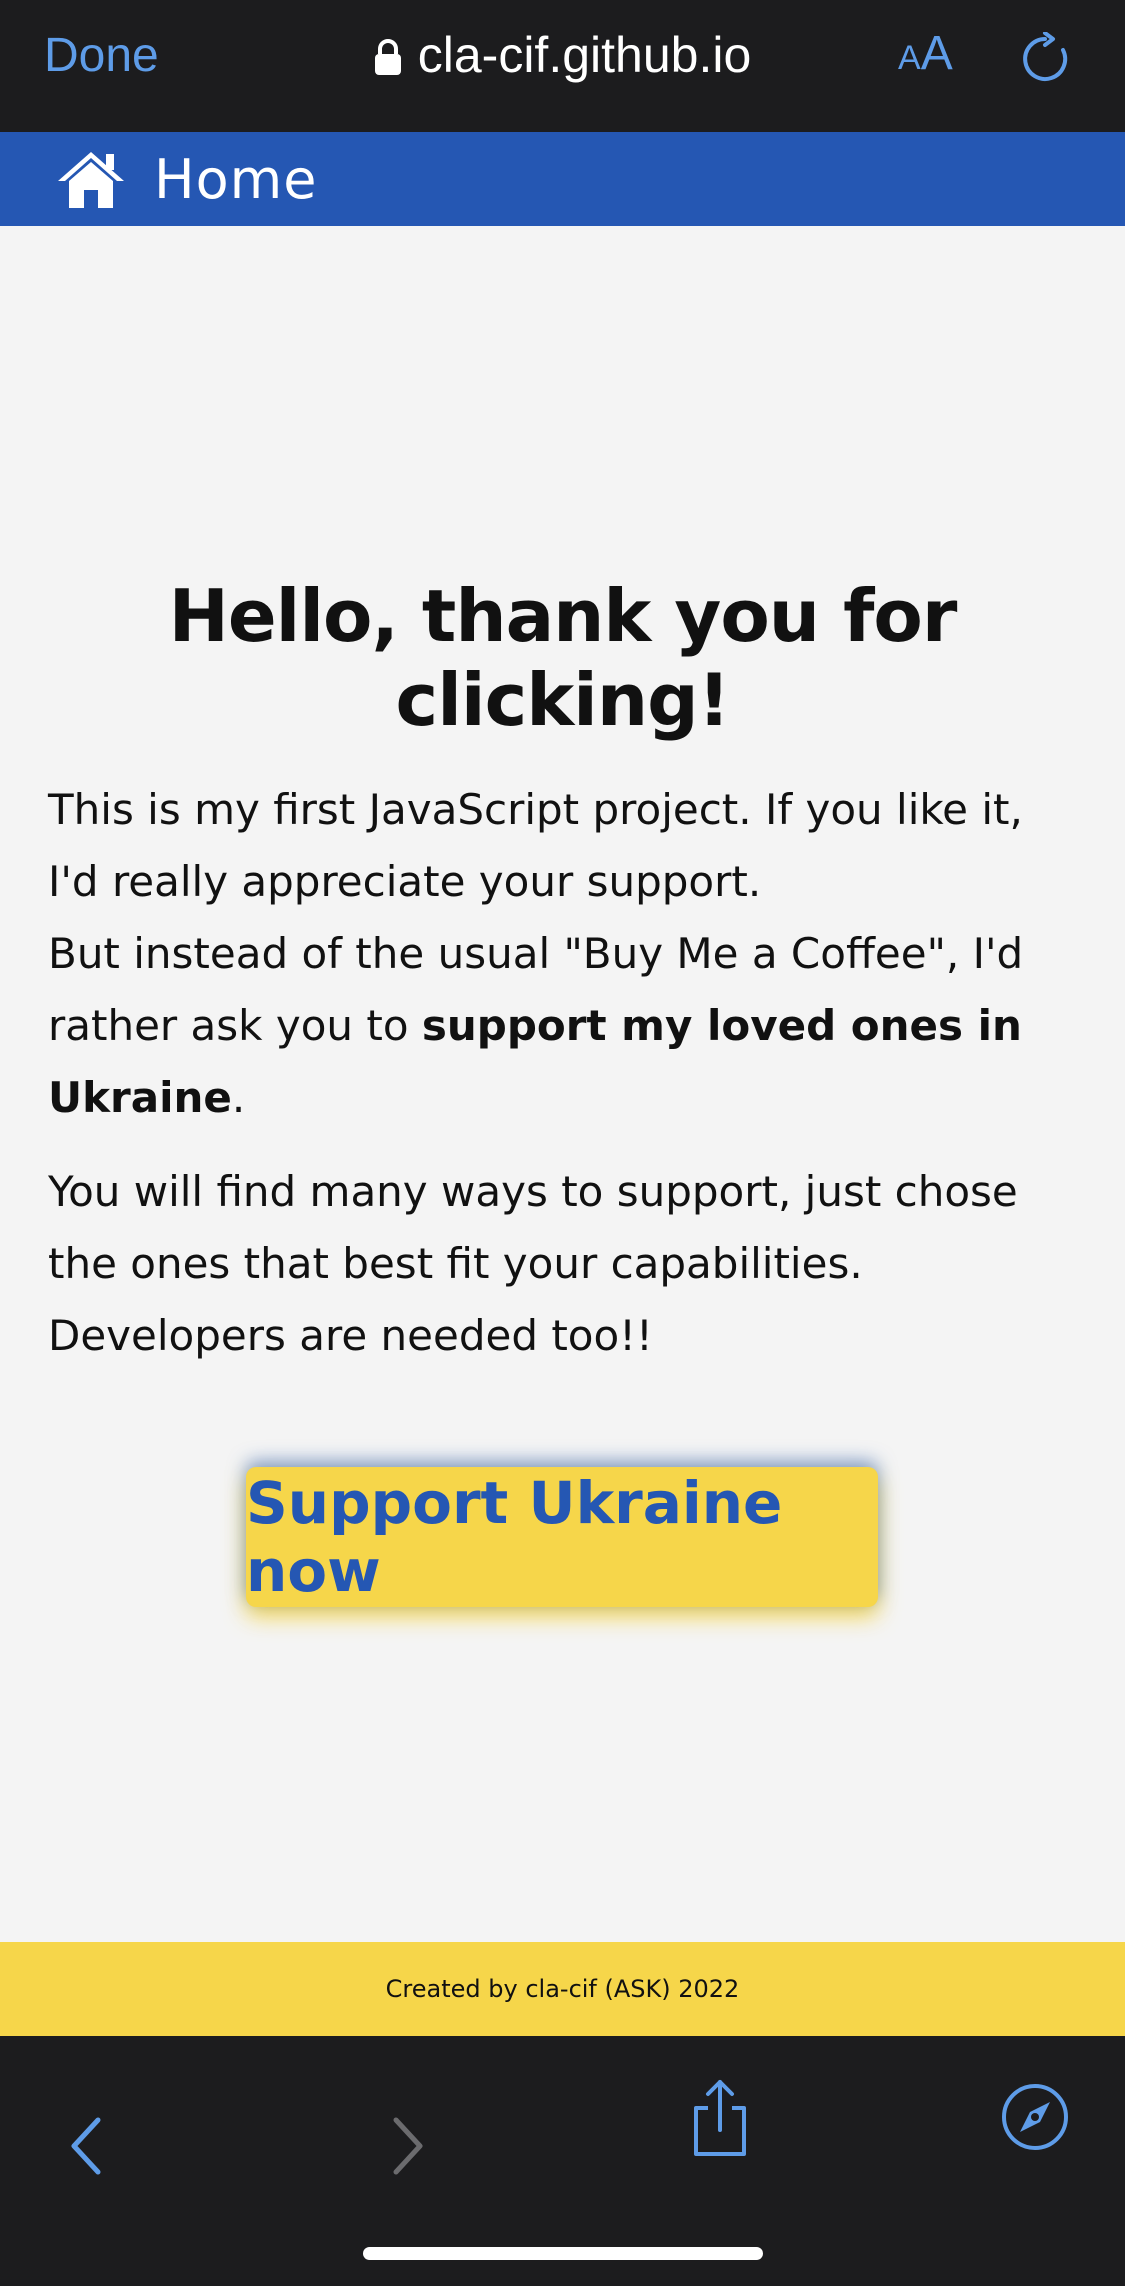 This screenshot has width=1125, height=2286. I want to click on back-button, so click(86, 2148).